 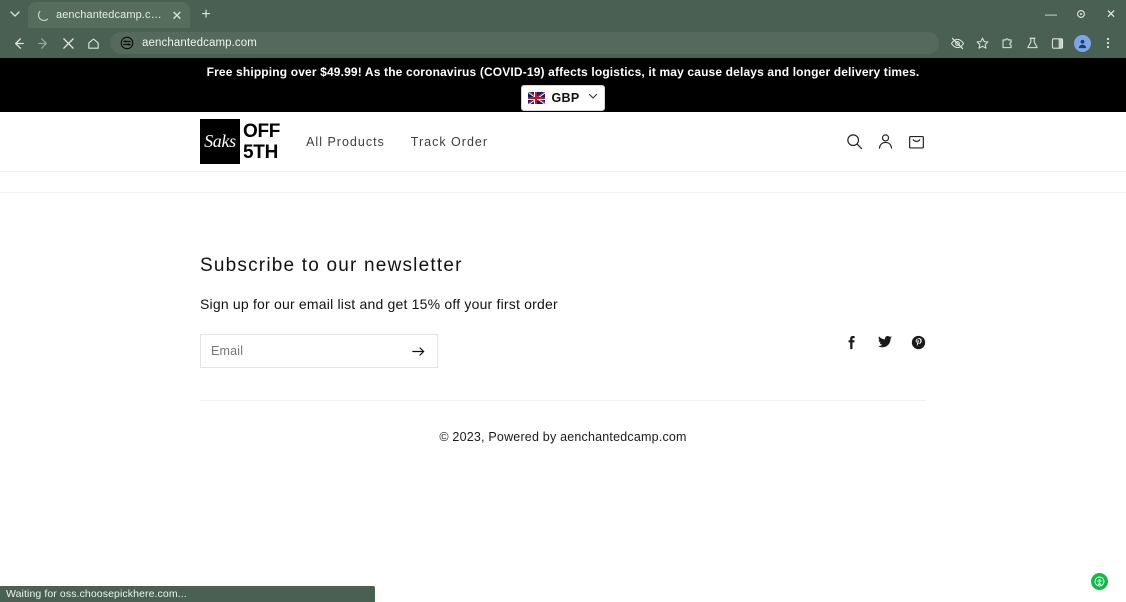 I want to click on maximize-button, so click(x=1081, y=14).